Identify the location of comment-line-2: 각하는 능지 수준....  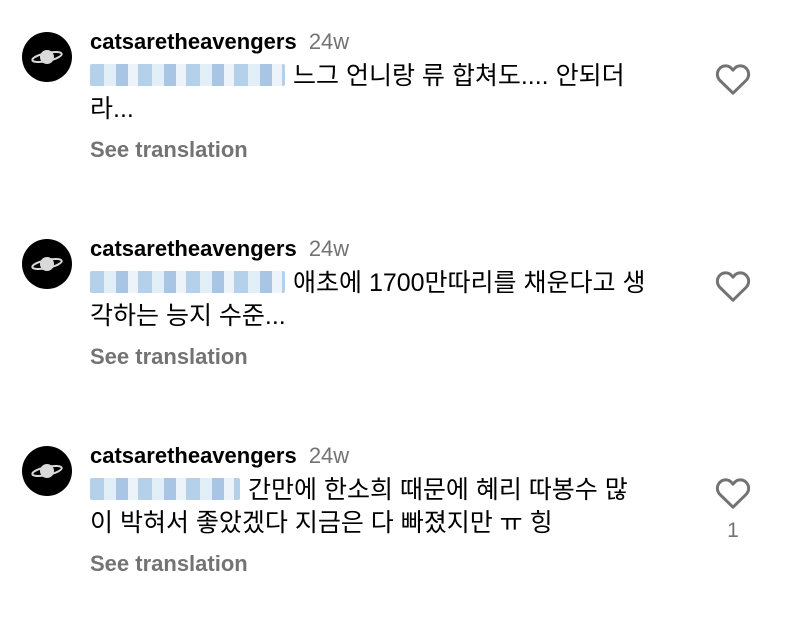
(188, 316).